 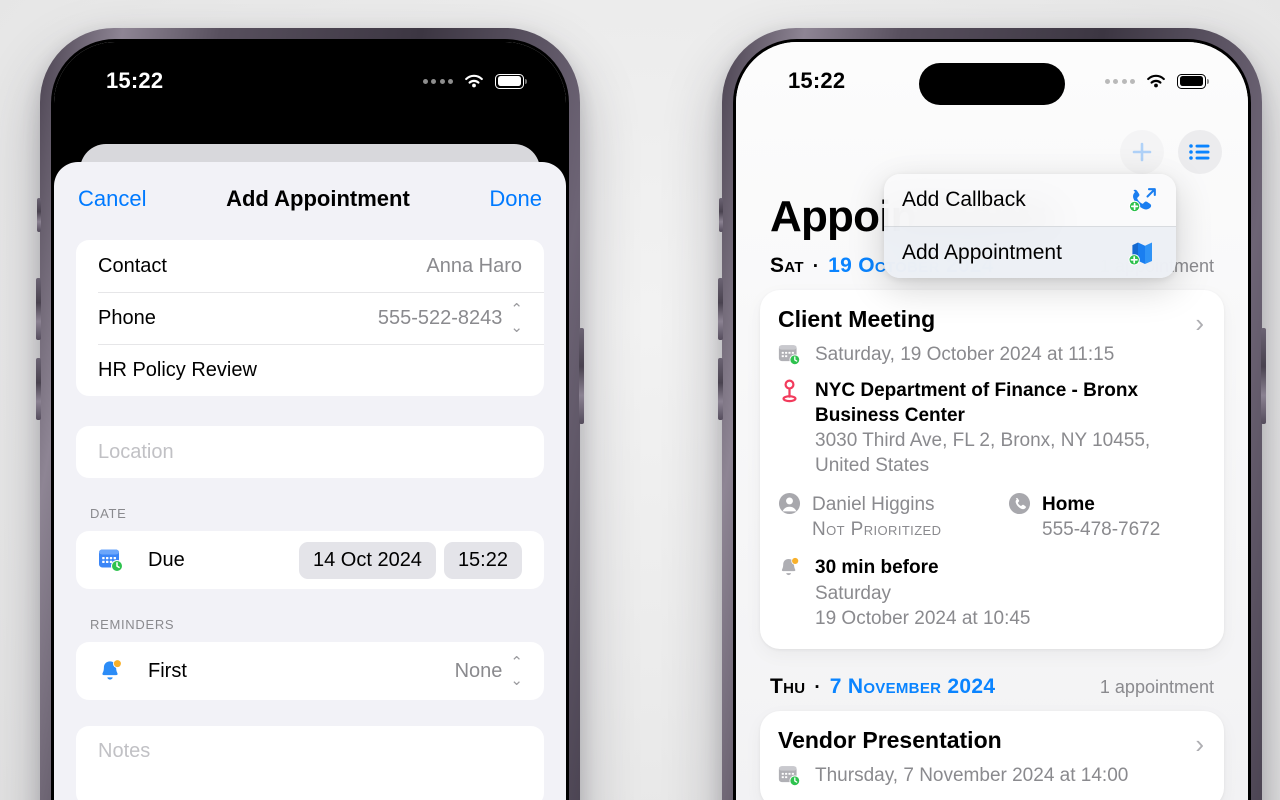 What do you see at coordinates (1156, 686) in the screenshot?
I see `day-count-1: 1 appointment` at bounding box center [1156, 686].